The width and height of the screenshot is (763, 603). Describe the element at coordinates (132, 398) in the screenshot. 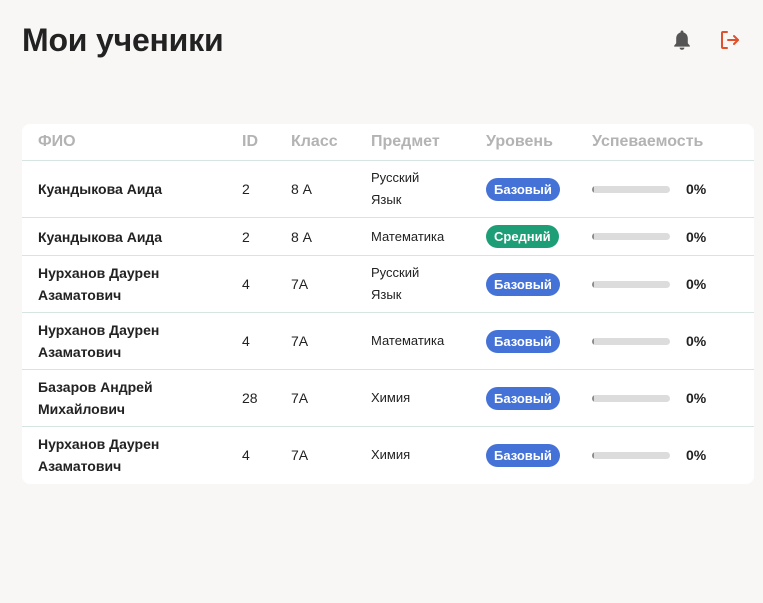

I see `cell-name: Базаров Андрей Михайлович` at that location.